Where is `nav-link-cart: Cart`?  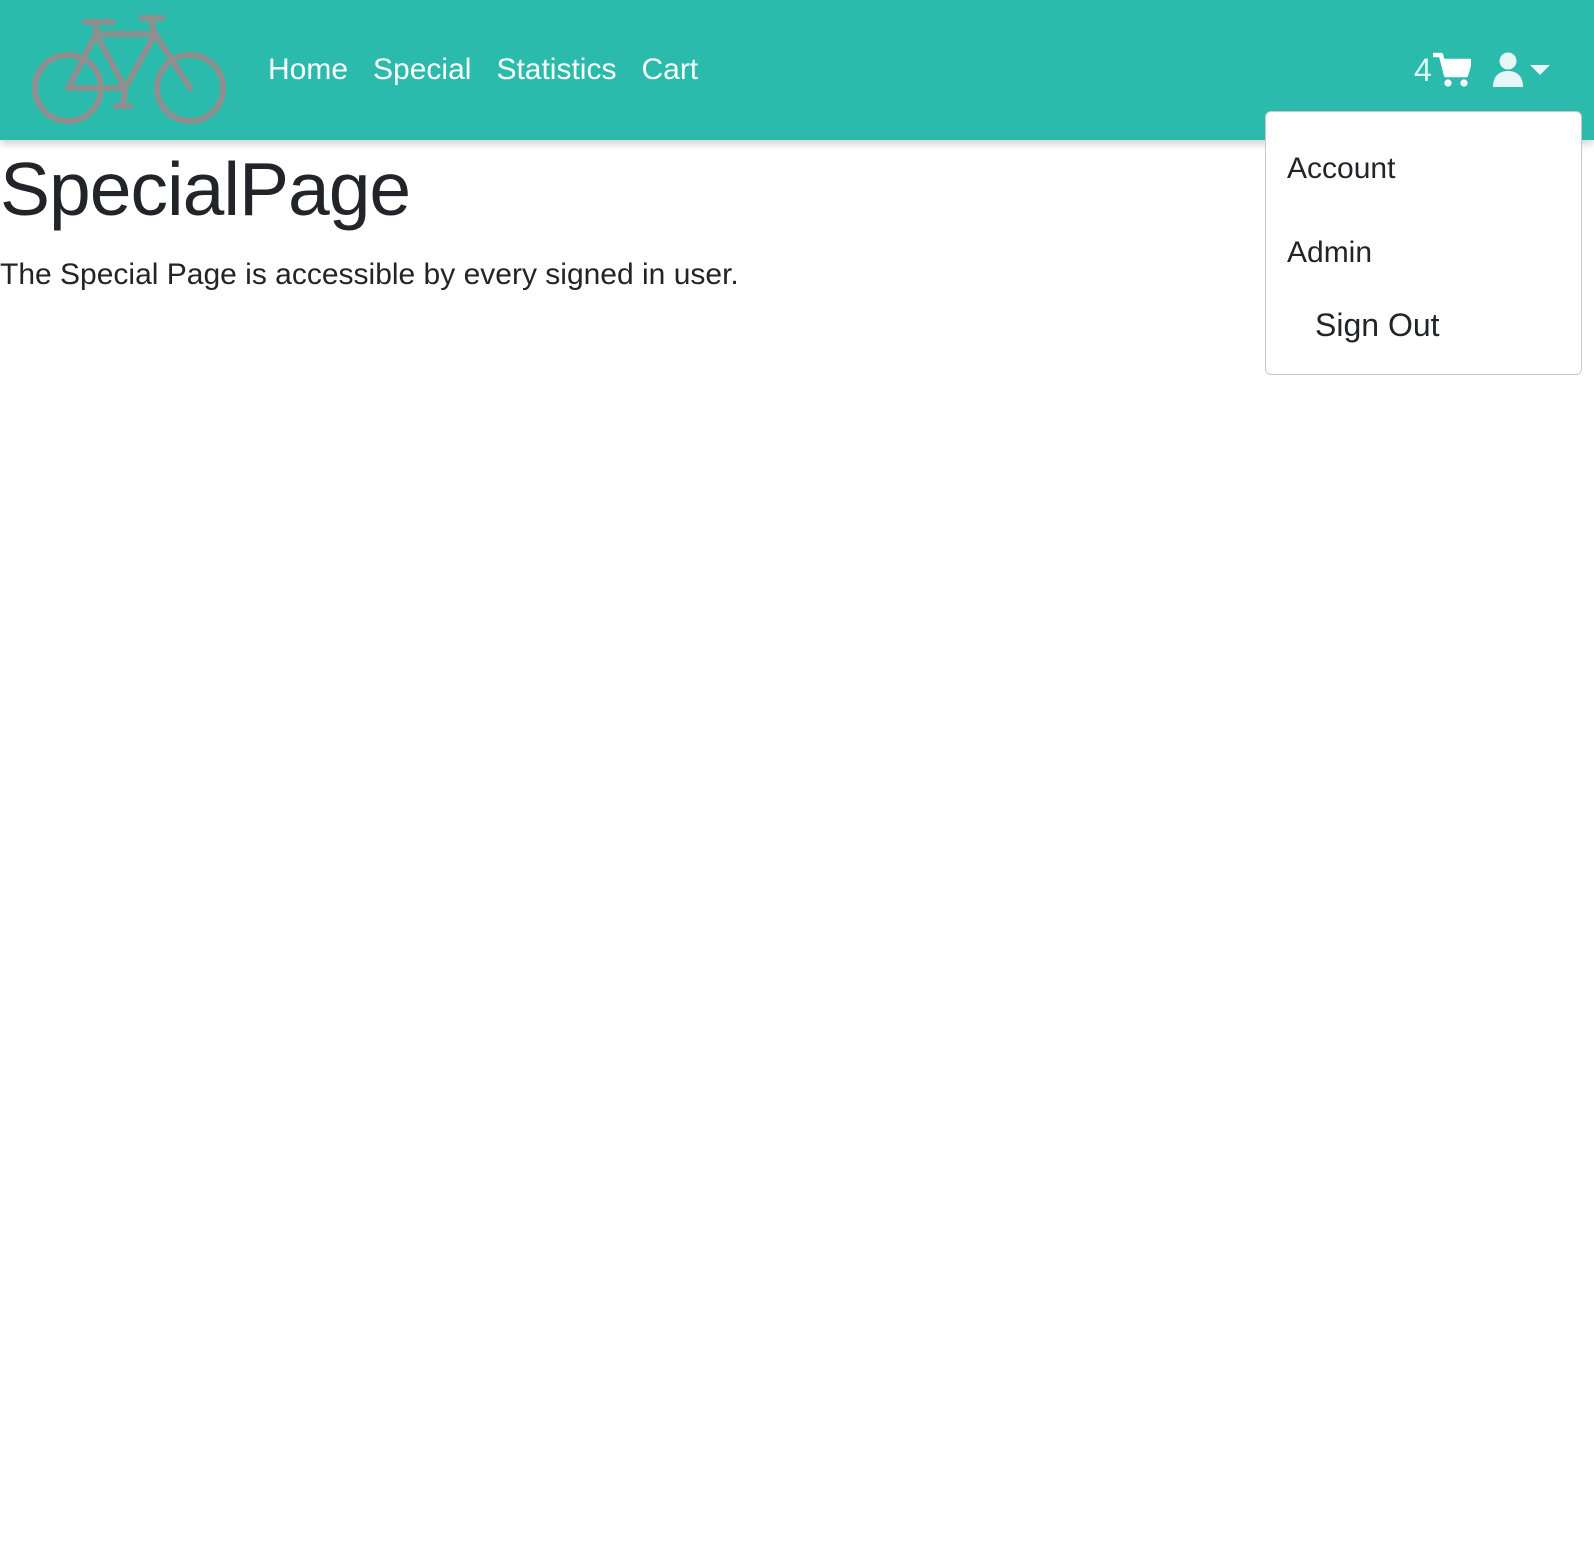 nav-link-cart: Cart is located at coordinates (669, 70).